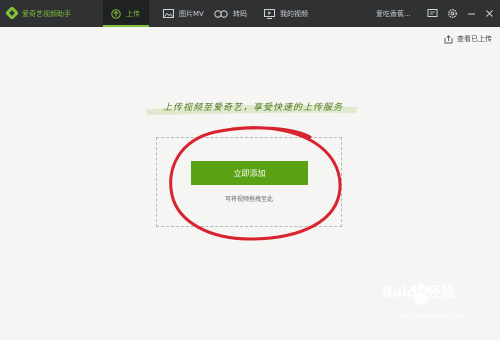 Image resolution: width=500 pixels, height=340 pixels. I want to click on slogan-banner: 上传视频至爱奇艺，享受快速的上传服务, so click(253, 107).